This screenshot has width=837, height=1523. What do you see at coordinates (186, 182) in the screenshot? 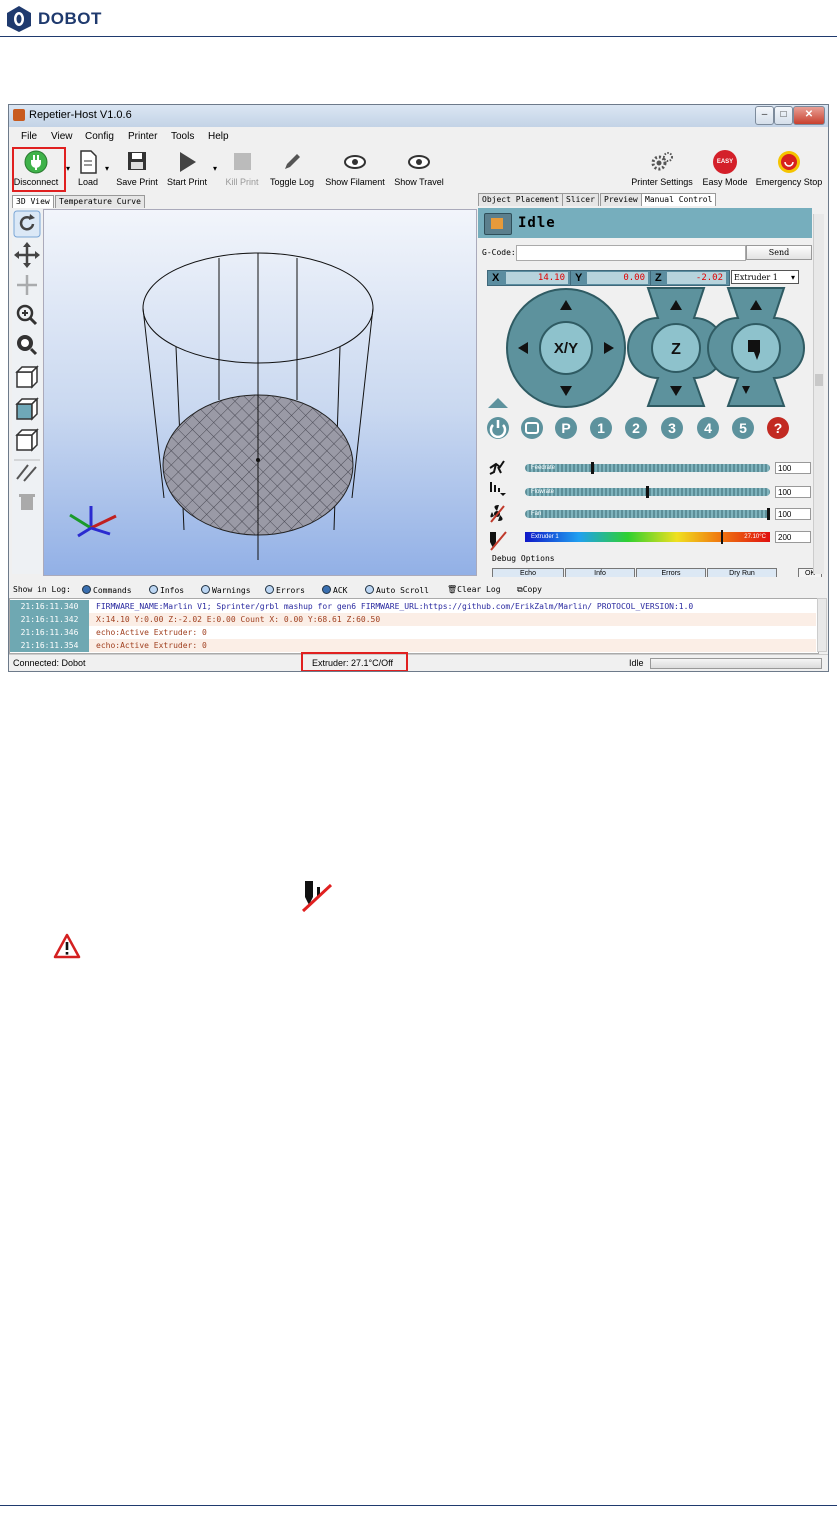
I see `start-print-label: Start Print` at bounding box center [186, 182].